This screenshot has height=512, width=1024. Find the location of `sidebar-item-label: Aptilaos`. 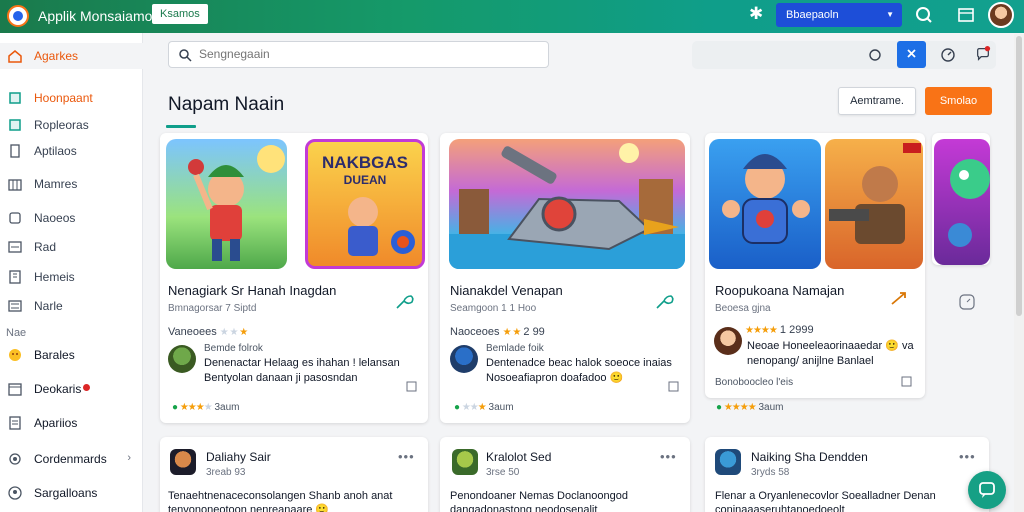

sidebar-item-label: Aptilaos is located at coordinates (55, 151).